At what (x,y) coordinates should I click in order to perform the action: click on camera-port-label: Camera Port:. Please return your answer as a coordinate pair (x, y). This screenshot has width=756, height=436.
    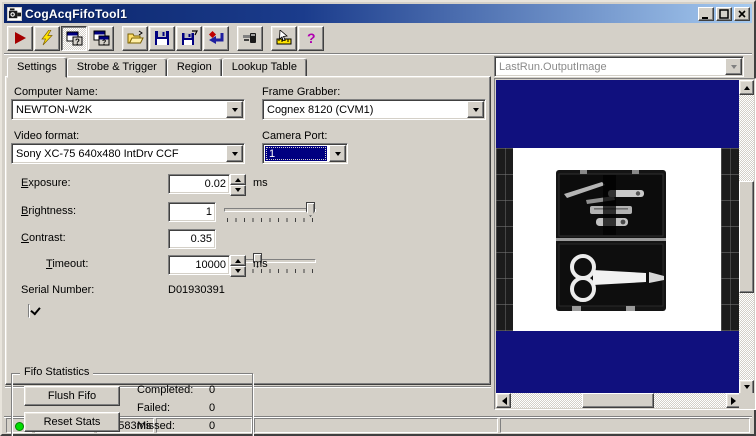
    Looking at the image, I should click on (295, 136).